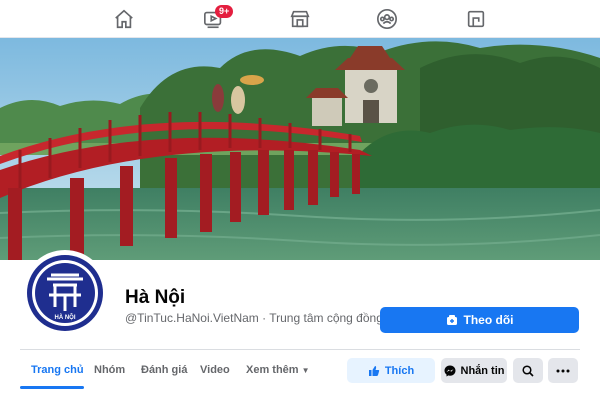 The image size is (600, 400). I want to click on page-handle: @TinTuc.HaNoi.VietNam, so click(192, 318).